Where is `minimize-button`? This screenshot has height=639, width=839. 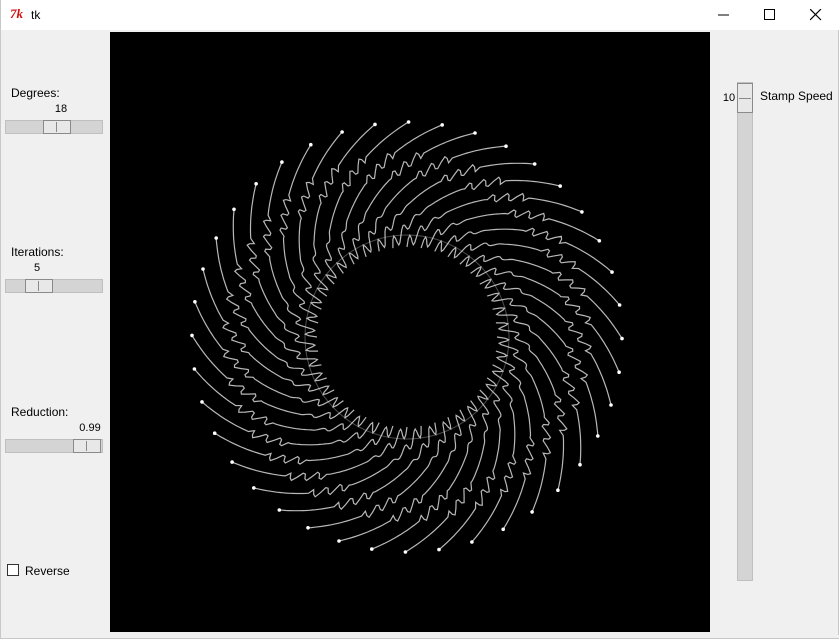
minimize-button is located at coordinates (724, 15).